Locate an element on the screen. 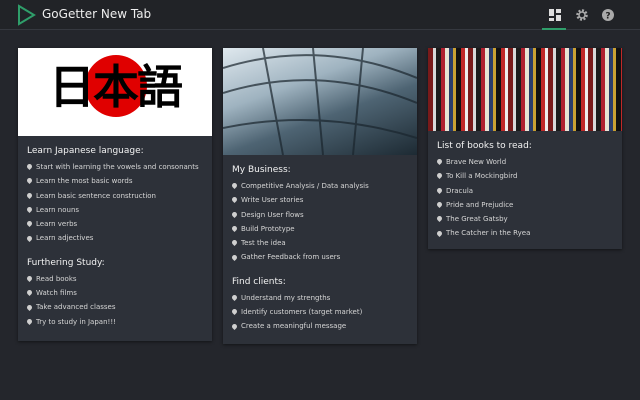  list-item-label: Take advanced classes is located at coordinates (76, 307).